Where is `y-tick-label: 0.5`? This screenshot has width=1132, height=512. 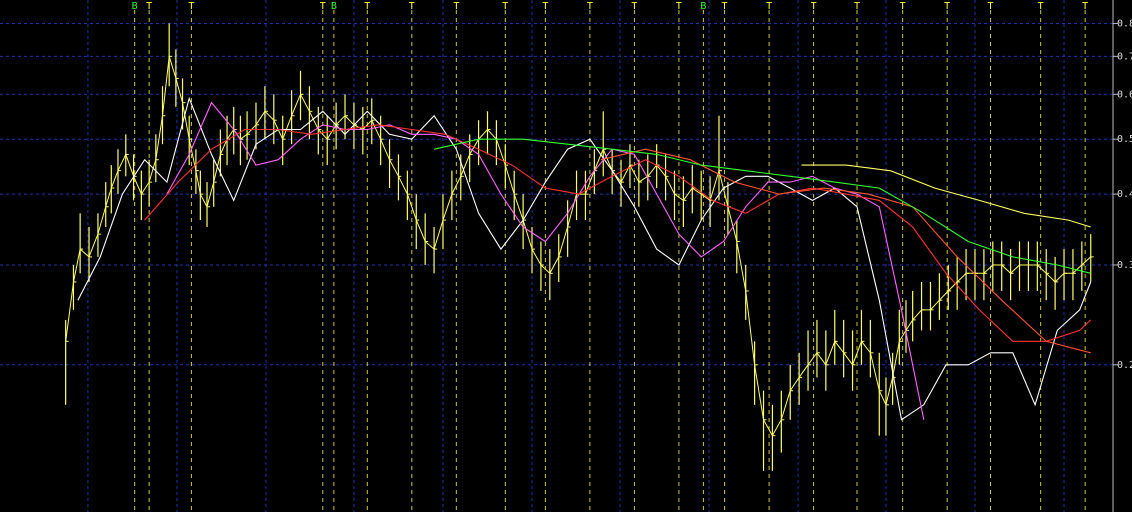
y-tick-label: 0.5 is located at coordinates (1124, 139).